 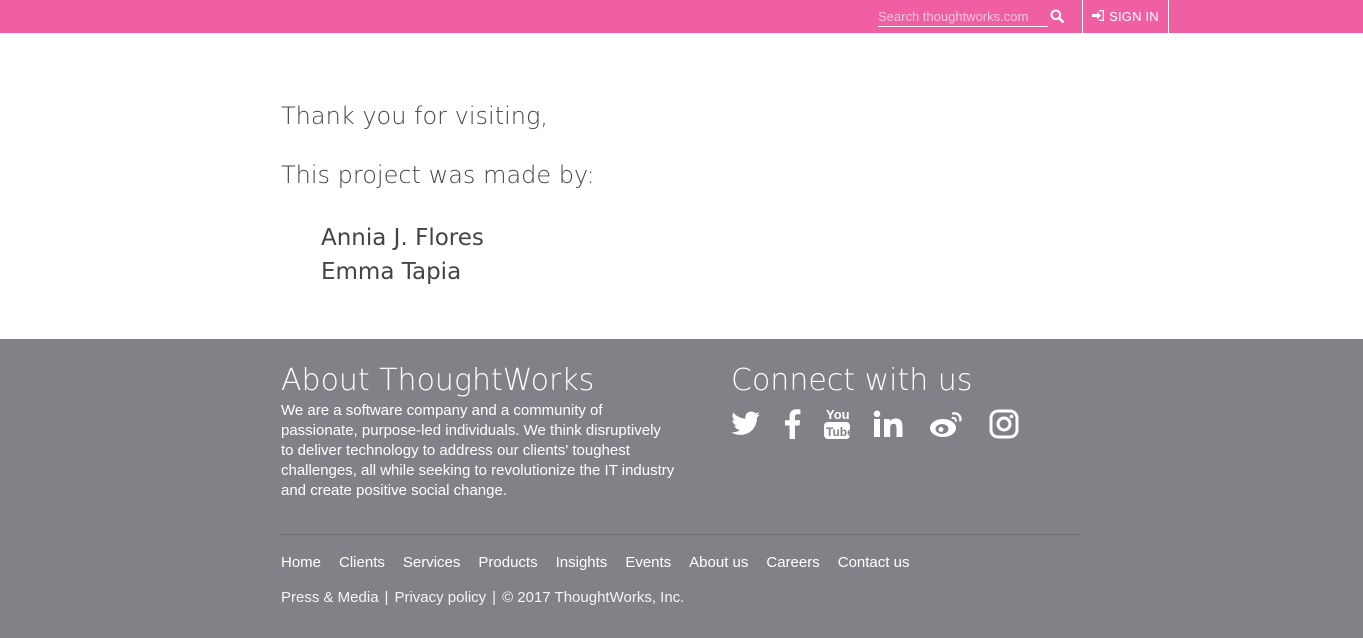 I want to click on search-input, so click(x=962, y=16).